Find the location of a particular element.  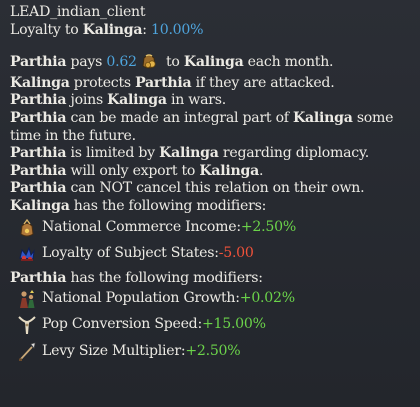

modifier-label: National Population Growth: is located at coordinates (141, 297).